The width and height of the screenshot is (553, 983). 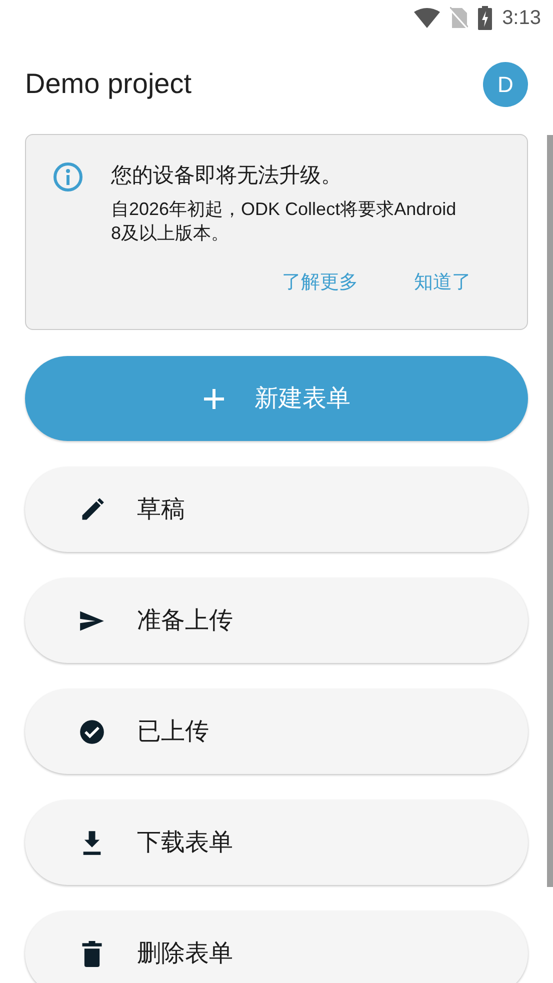 I want to click on banner-title: 您的设备即将无法升级。, so click(x=227, y=176).